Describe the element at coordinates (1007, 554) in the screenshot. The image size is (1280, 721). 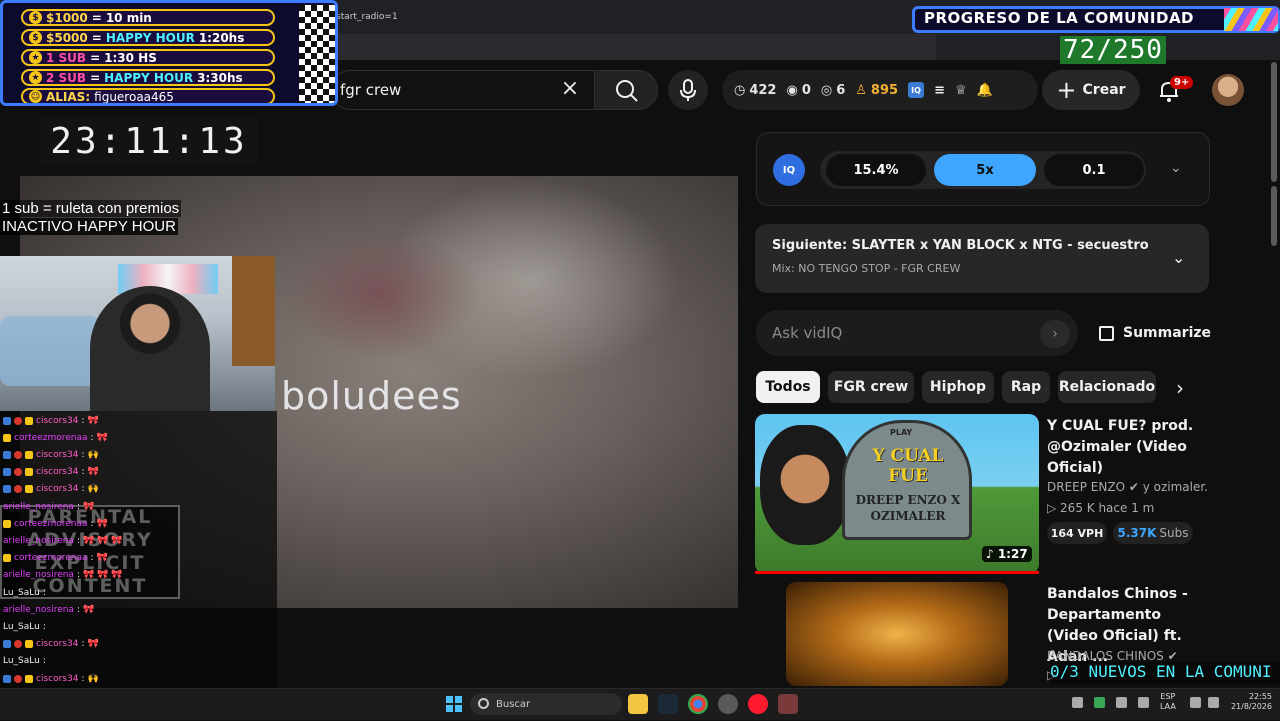
I see `duration-badge: ♪ 1:27` at that location.